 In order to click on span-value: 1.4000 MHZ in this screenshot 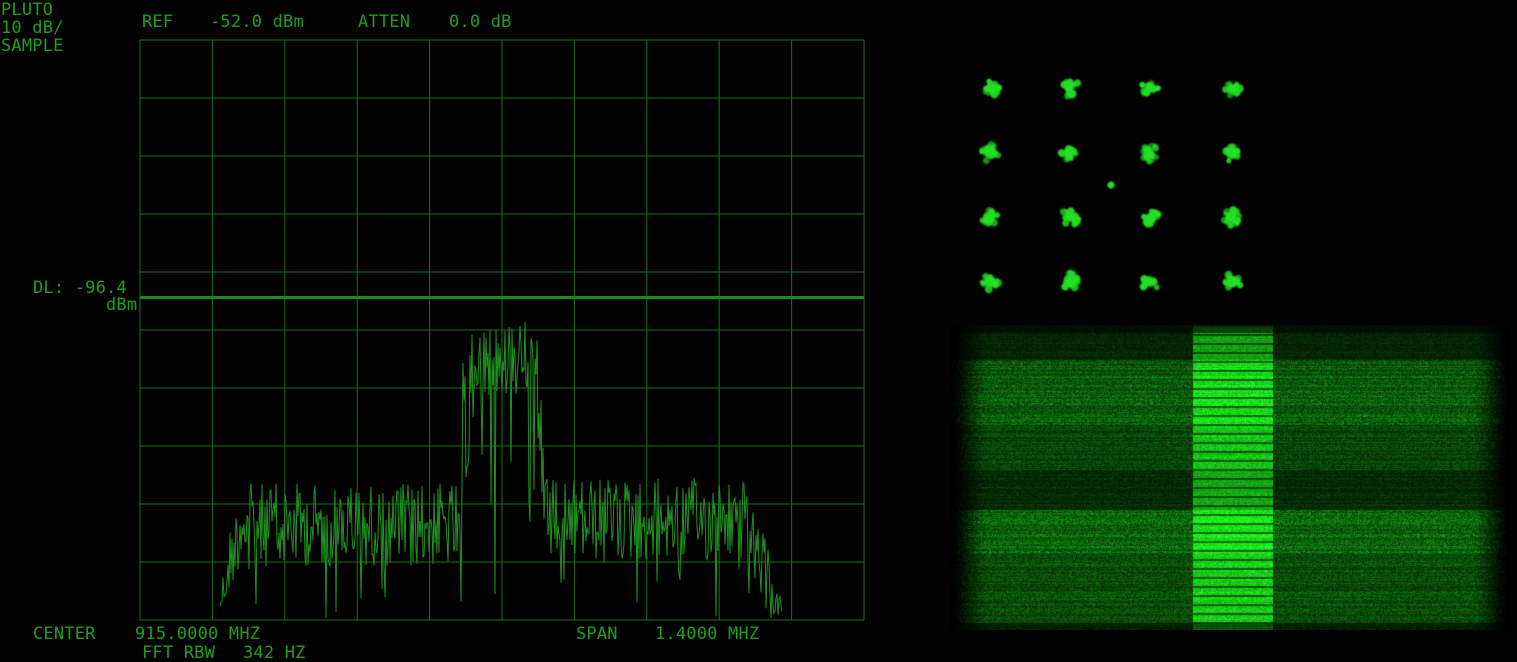, I will do `click(707, 634)`.